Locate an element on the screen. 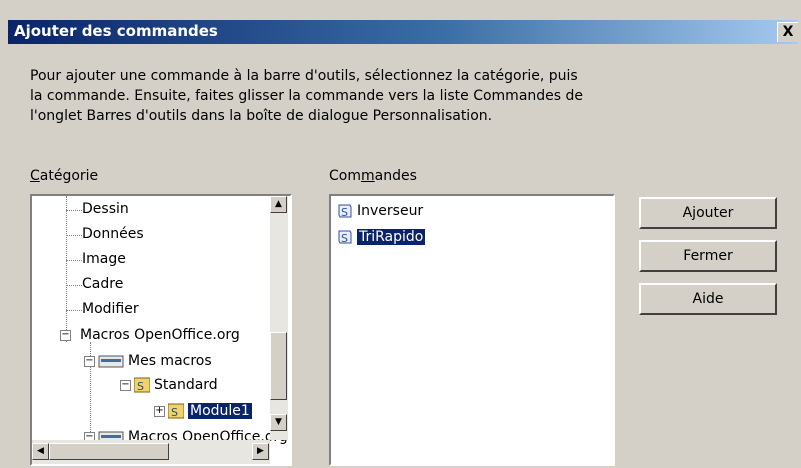 This screenshot has height=468, width=801. scroll-left-icon: ◀ is located at coordinates (40, 451).